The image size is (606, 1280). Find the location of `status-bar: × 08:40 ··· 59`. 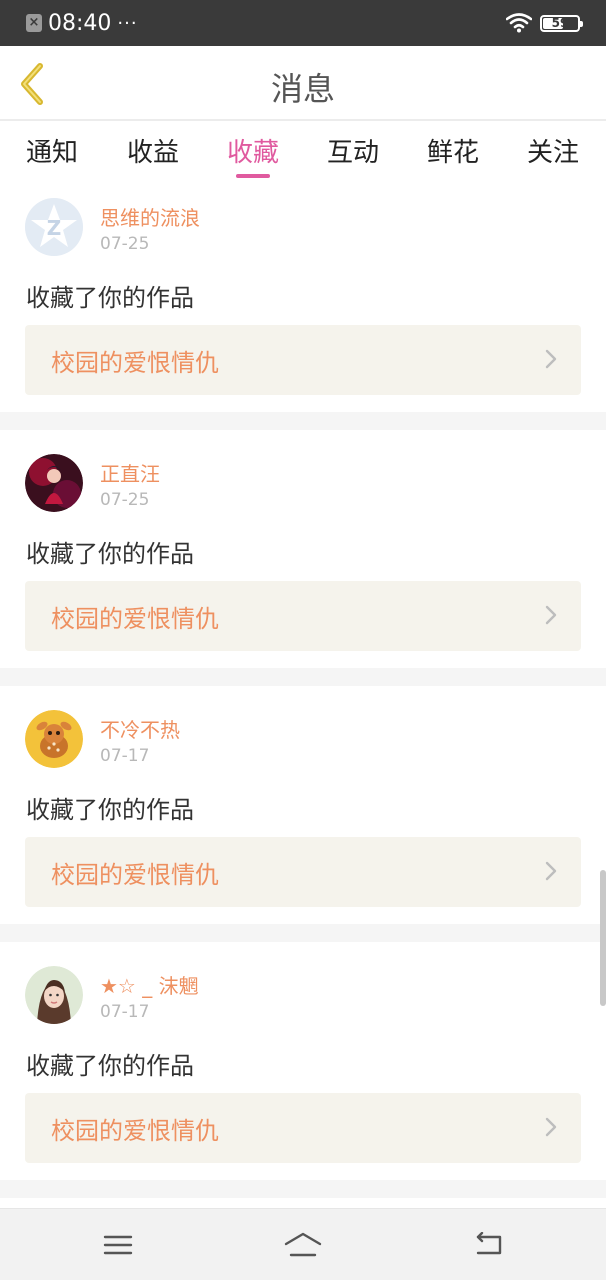

status-bar: × 08:40 ··· 59 is located at coordinates (303, 23).